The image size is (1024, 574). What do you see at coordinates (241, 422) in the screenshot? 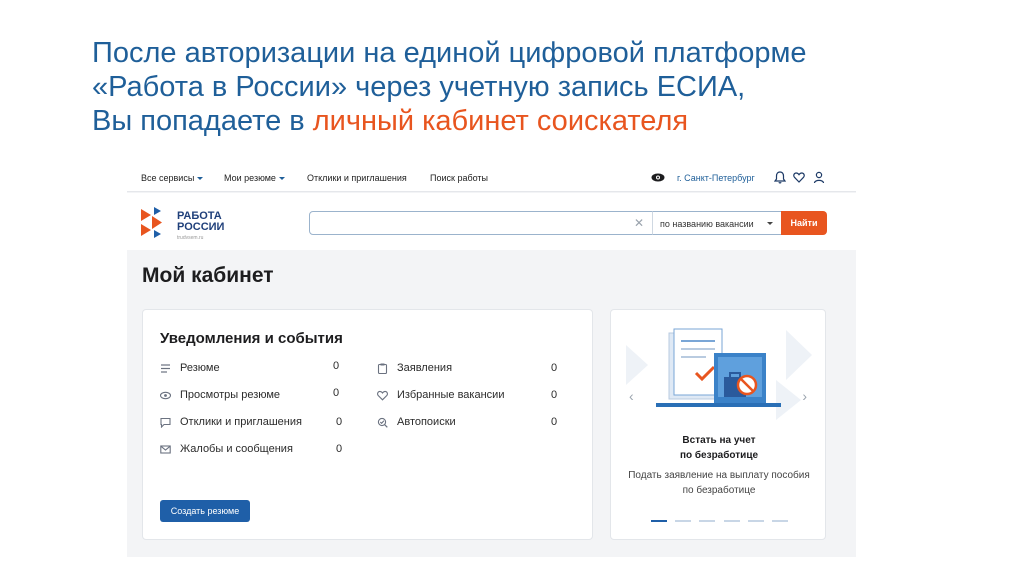
I see `notif-item-label: Отклики и приглашения` at bounding box center [241, 422].